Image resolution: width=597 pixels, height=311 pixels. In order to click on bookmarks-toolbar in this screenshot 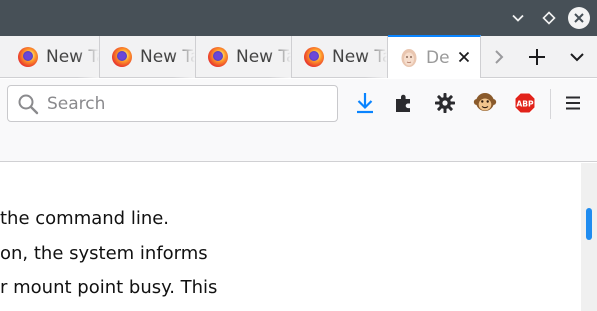, I will do `click(298, 144)`.